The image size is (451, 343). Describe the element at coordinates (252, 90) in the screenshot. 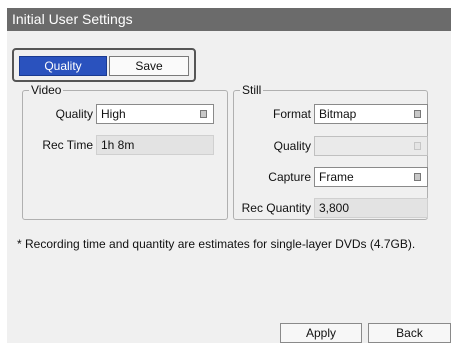

I see `still-group-title: Still` at that location.